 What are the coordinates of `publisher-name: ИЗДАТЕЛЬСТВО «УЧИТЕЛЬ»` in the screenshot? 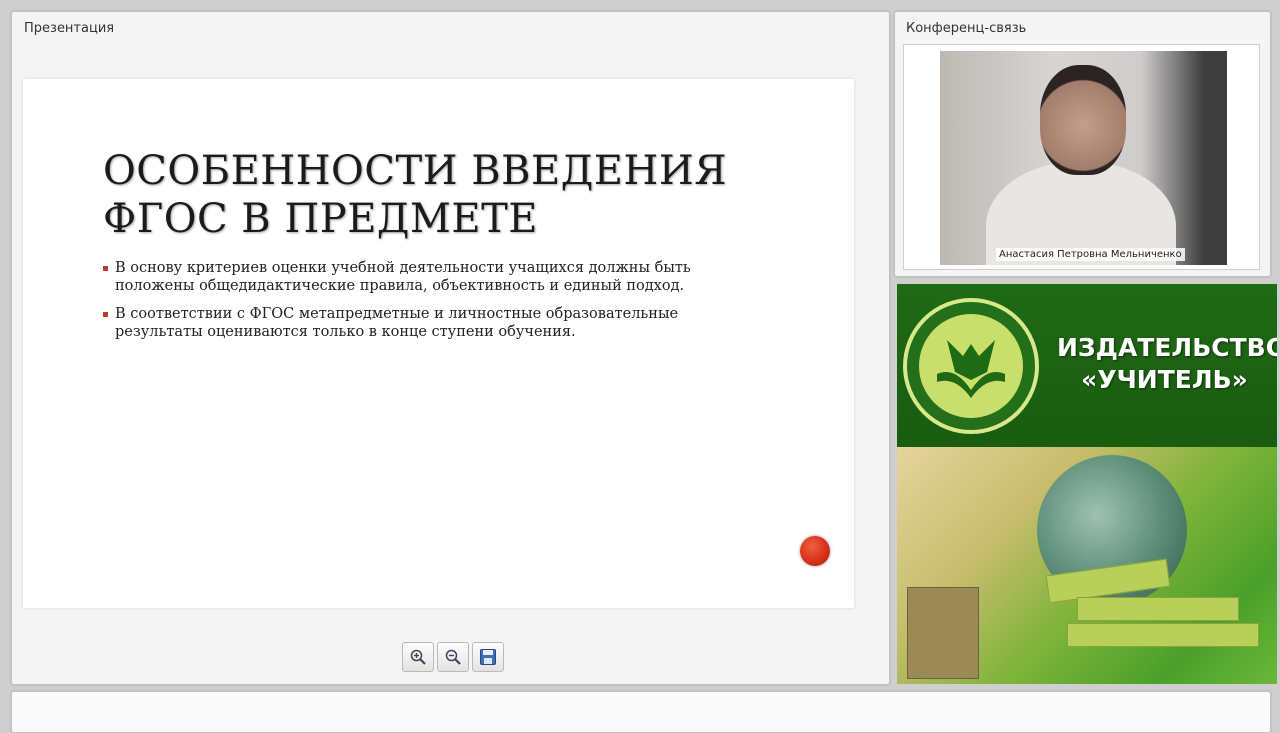 It's located at (1167, 364).